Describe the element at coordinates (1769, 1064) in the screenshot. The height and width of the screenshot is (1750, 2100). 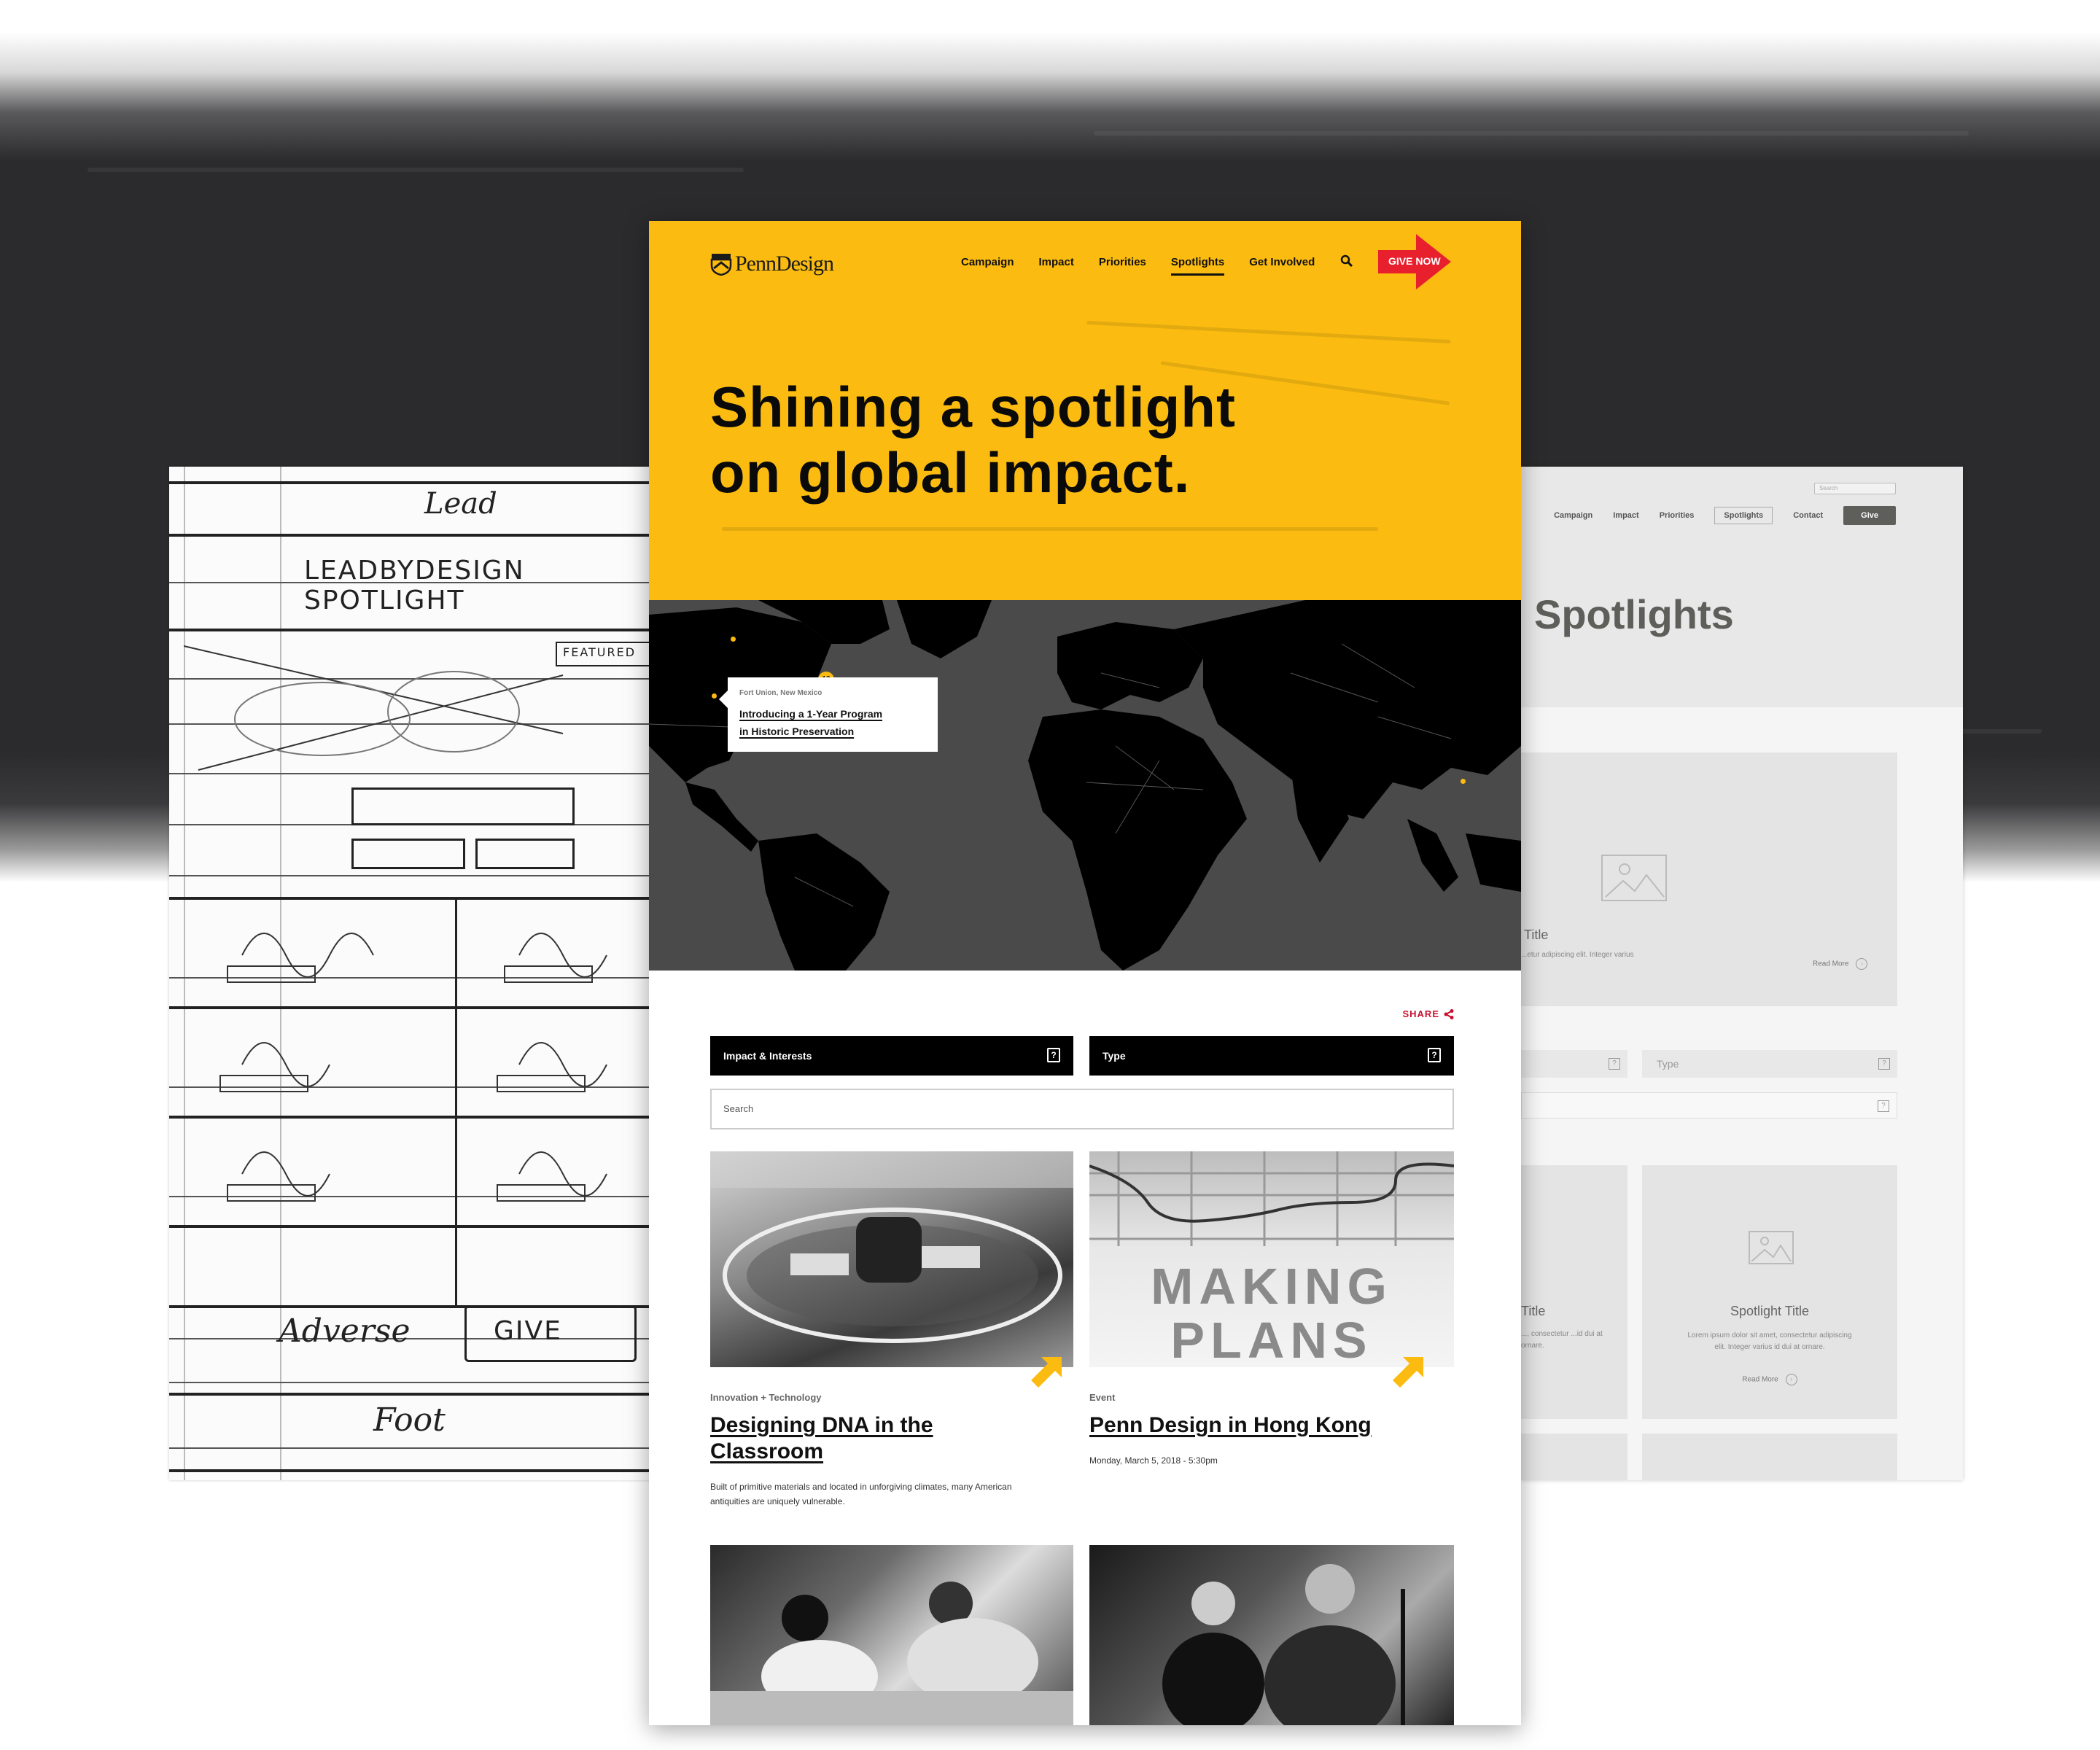
I see `wireframe-filter-type: Type?` at that location.